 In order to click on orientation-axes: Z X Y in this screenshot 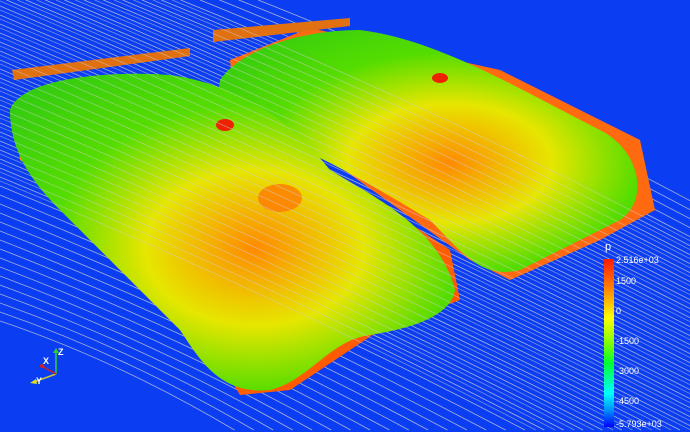, I will do `click(52, 367)`.